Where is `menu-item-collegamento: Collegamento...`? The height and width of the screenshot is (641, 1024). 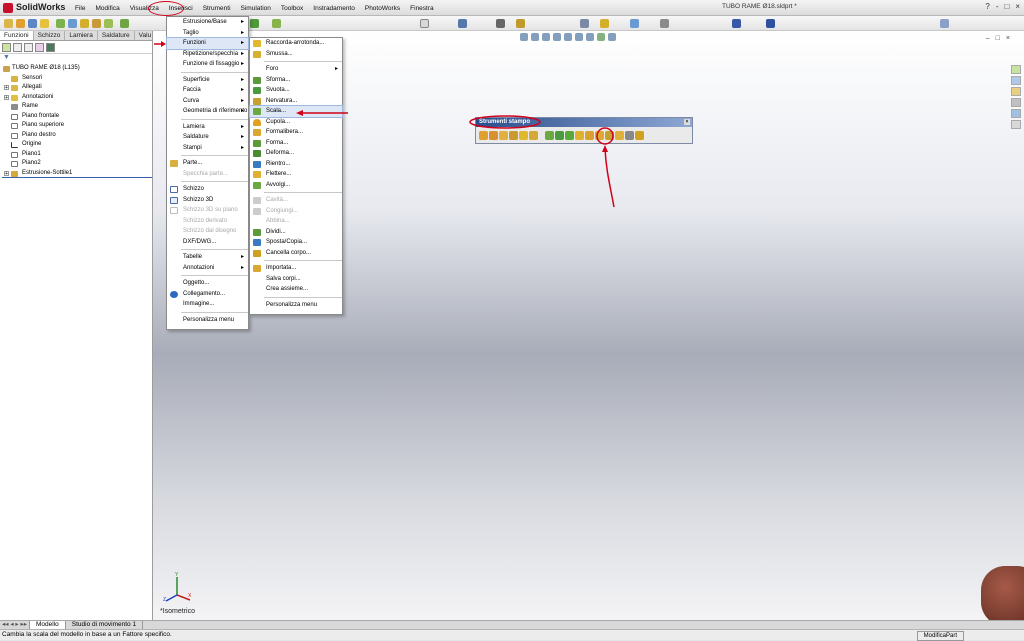 menu-item-collegamento: Collegamento... is located at coordinates (207, 294).